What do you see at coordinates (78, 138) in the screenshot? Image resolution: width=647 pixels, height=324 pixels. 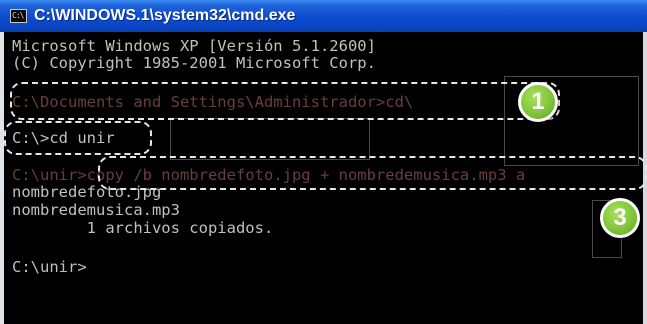 I see `callout-highlight-cd-unir` at bounding box center [78, 138].